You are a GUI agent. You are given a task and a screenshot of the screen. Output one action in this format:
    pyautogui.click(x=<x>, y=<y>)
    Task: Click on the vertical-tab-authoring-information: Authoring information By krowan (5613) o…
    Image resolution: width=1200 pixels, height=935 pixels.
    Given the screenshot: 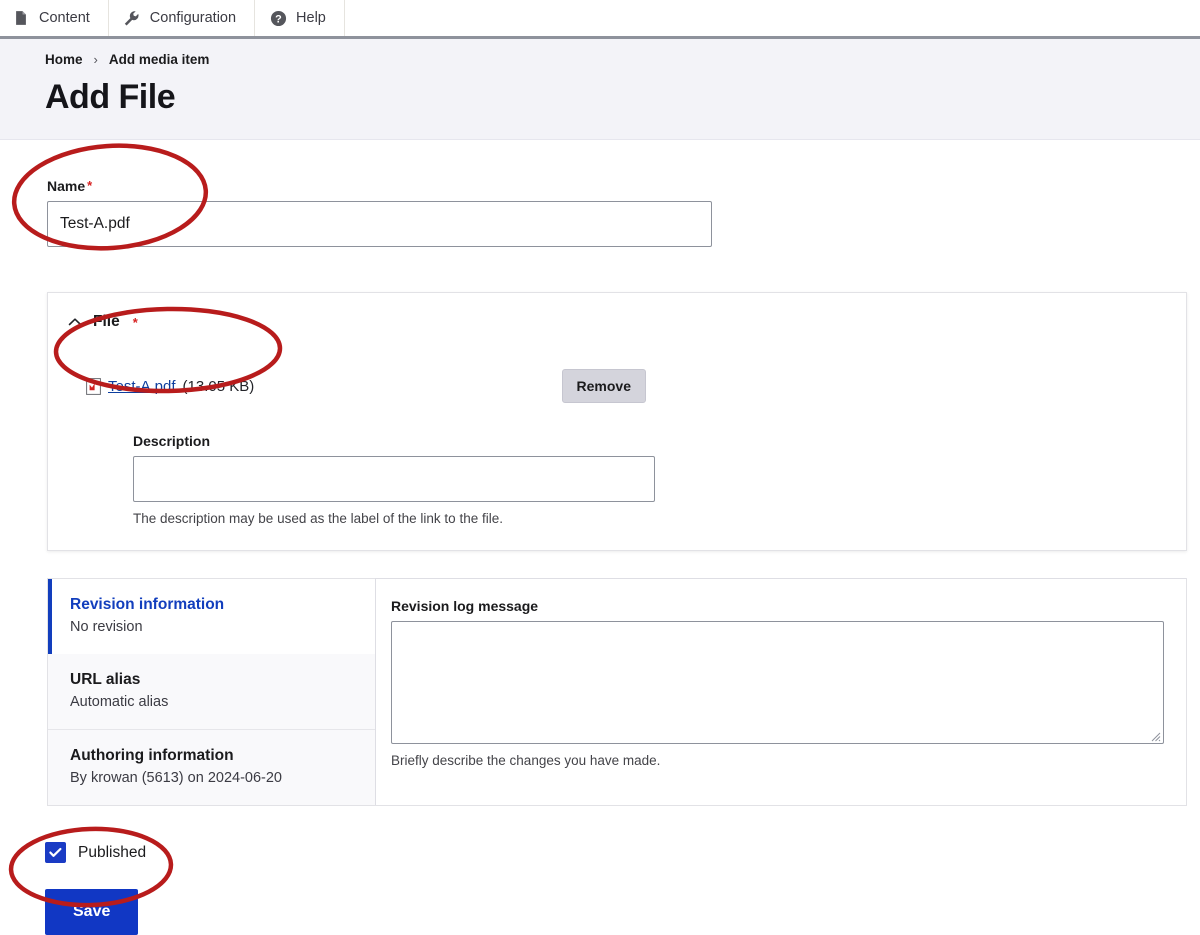 What is the action you would take?
    pyautogui.click(x=211, y=767)
    